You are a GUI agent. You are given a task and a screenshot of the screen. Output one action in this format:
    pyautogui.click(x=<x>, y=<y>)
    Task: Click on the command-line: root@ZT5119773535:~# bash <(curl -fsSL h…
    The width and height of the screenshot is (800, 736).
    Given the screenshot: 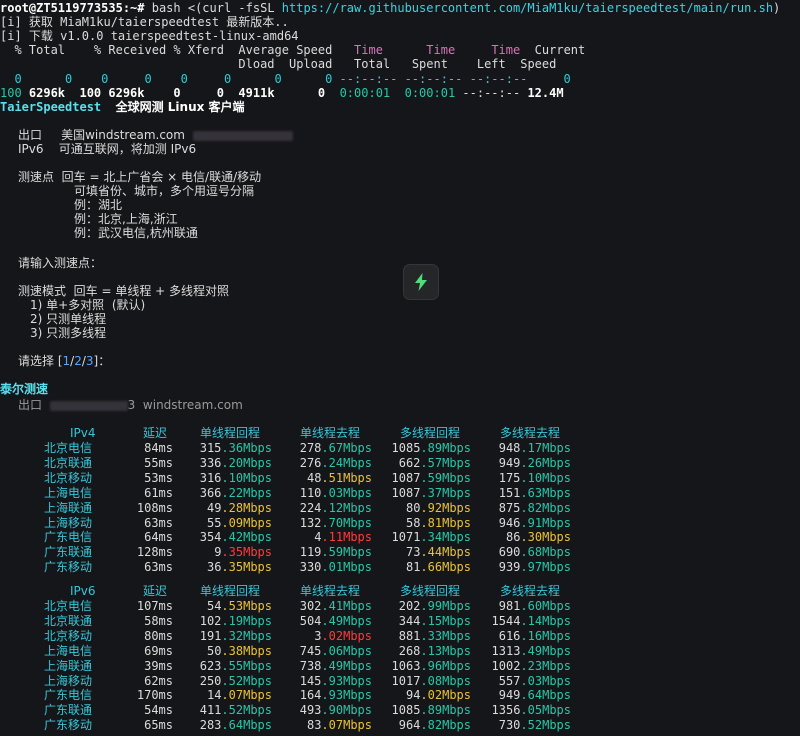 What is the action you would take?
    pyautogui.click(x=390, y=8)
    